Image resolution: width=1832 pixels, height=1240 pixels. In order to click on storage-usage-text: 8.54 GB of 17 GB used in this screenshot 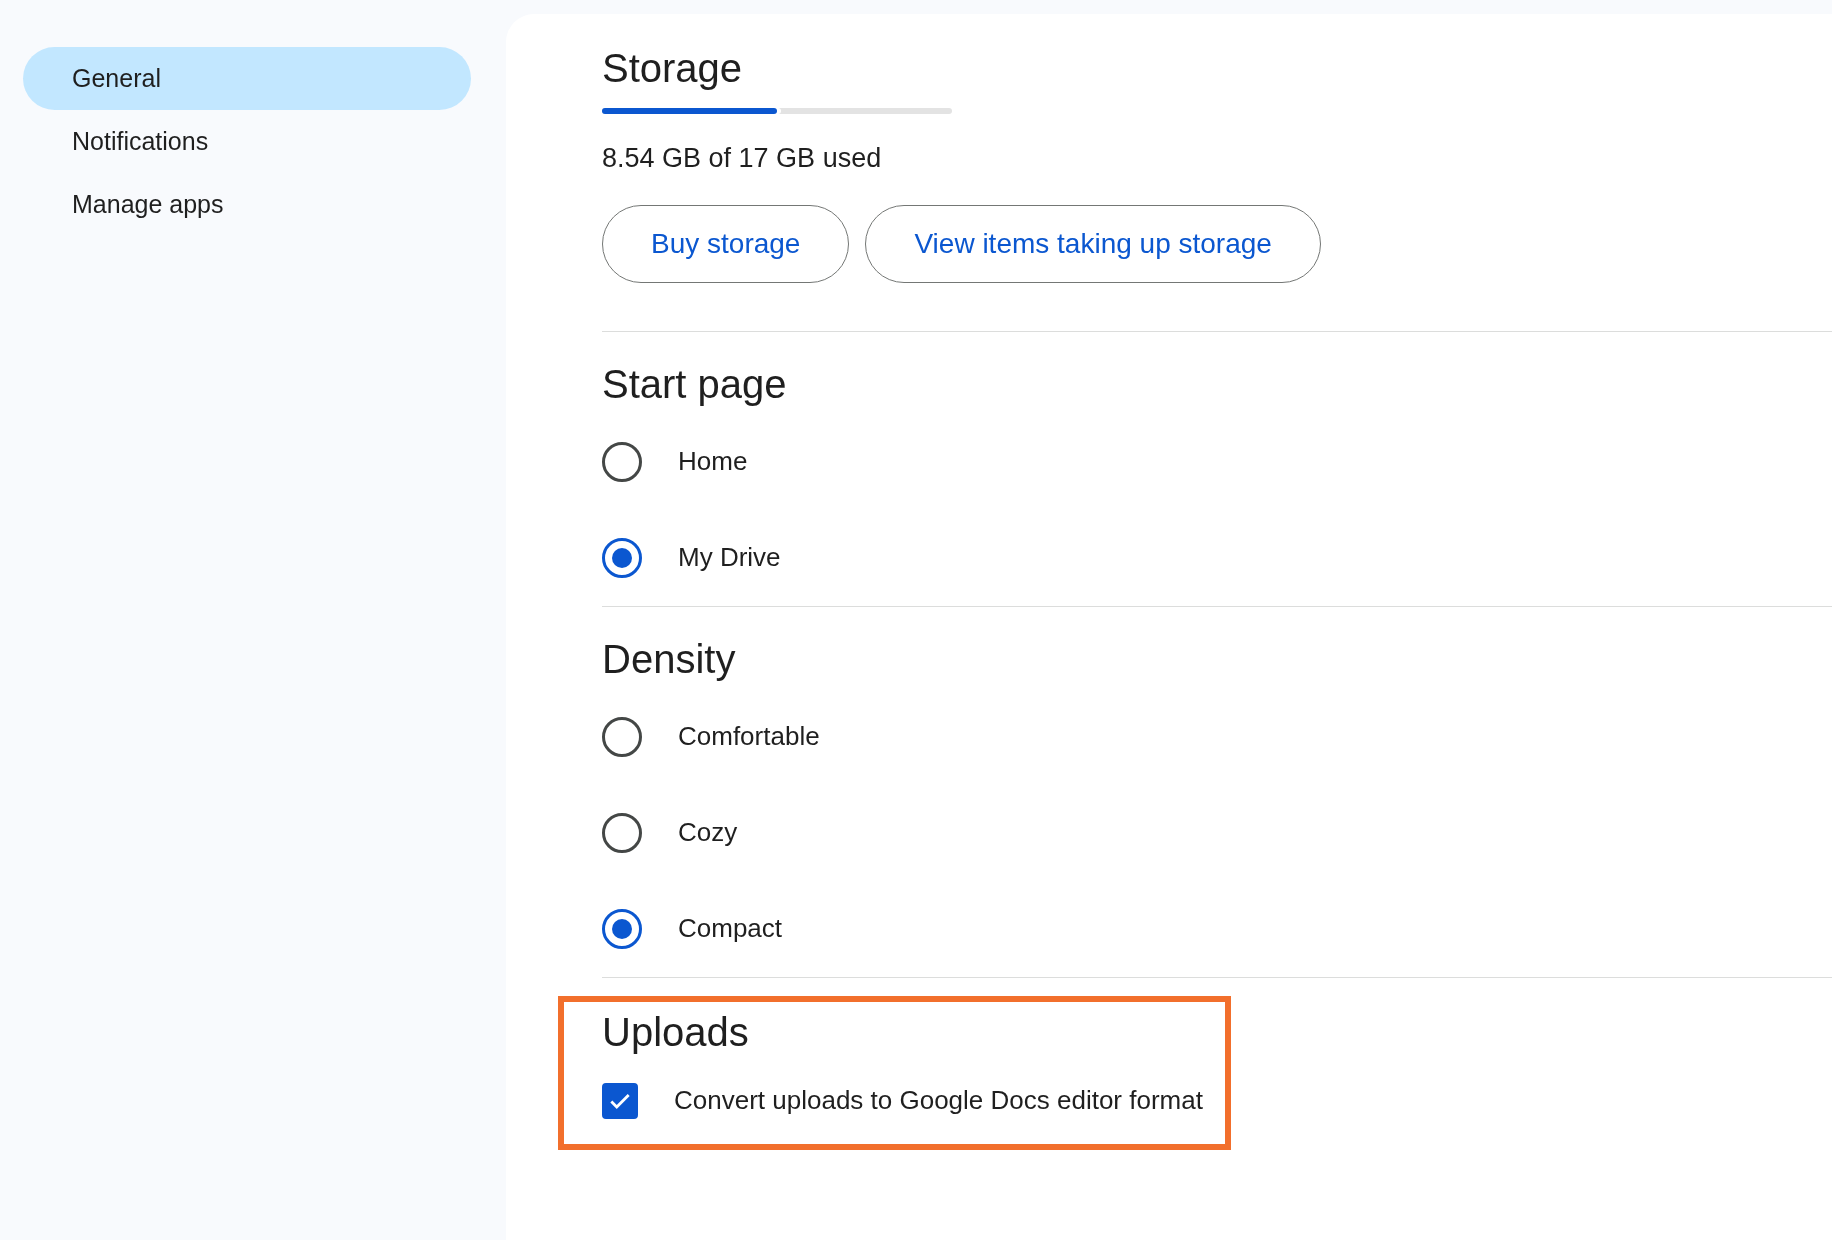, I will do `click(742, 158)`.